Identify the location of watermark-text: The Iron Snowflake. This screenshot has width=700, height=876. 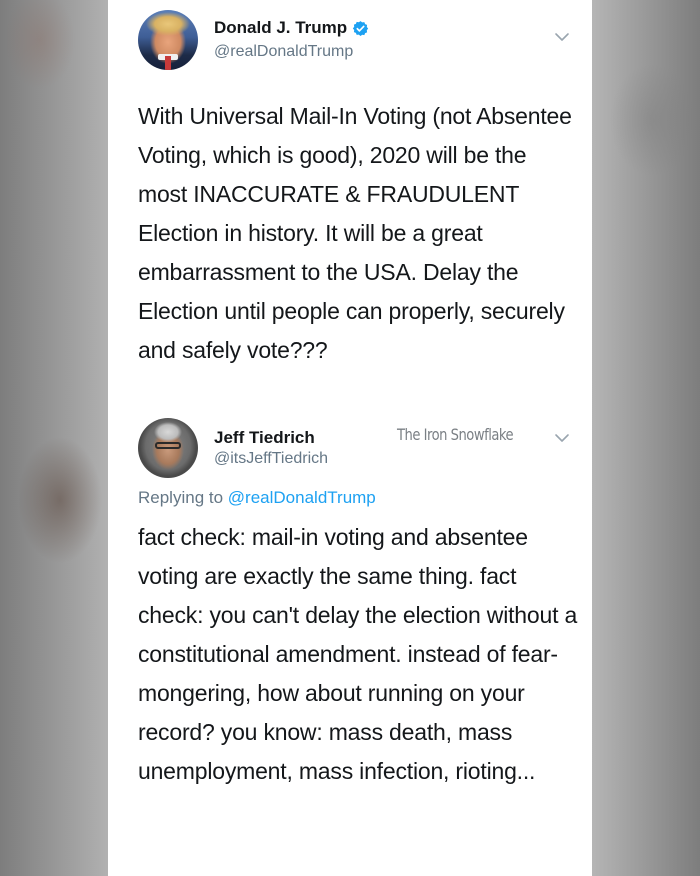
(455, 434).